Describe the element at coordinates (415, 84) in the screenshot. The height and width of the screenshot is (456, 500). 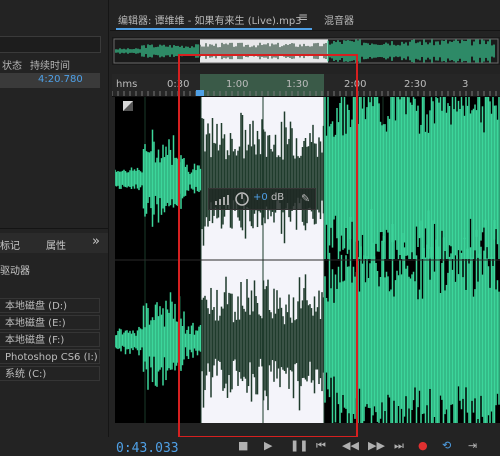
I see `ruler-tick: 2:30` at that location.